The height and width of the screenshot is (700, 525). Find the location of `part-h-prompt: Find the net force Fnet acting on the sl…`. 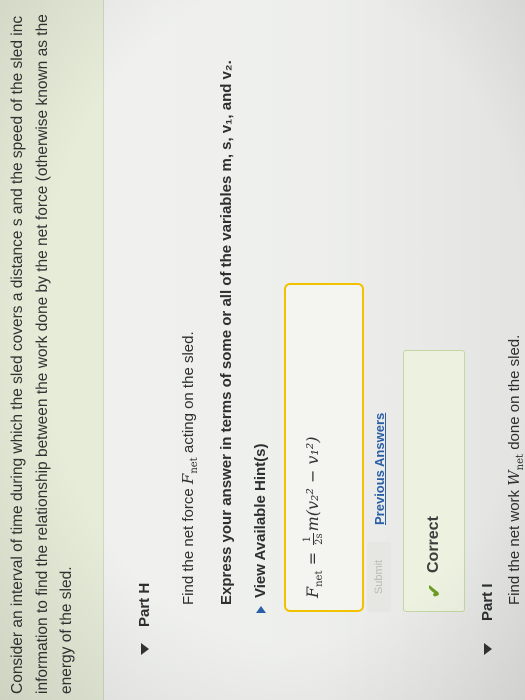

part-h-prompt: Find the net force Fnet acting on the sl… is located at coordinates (189, 468).